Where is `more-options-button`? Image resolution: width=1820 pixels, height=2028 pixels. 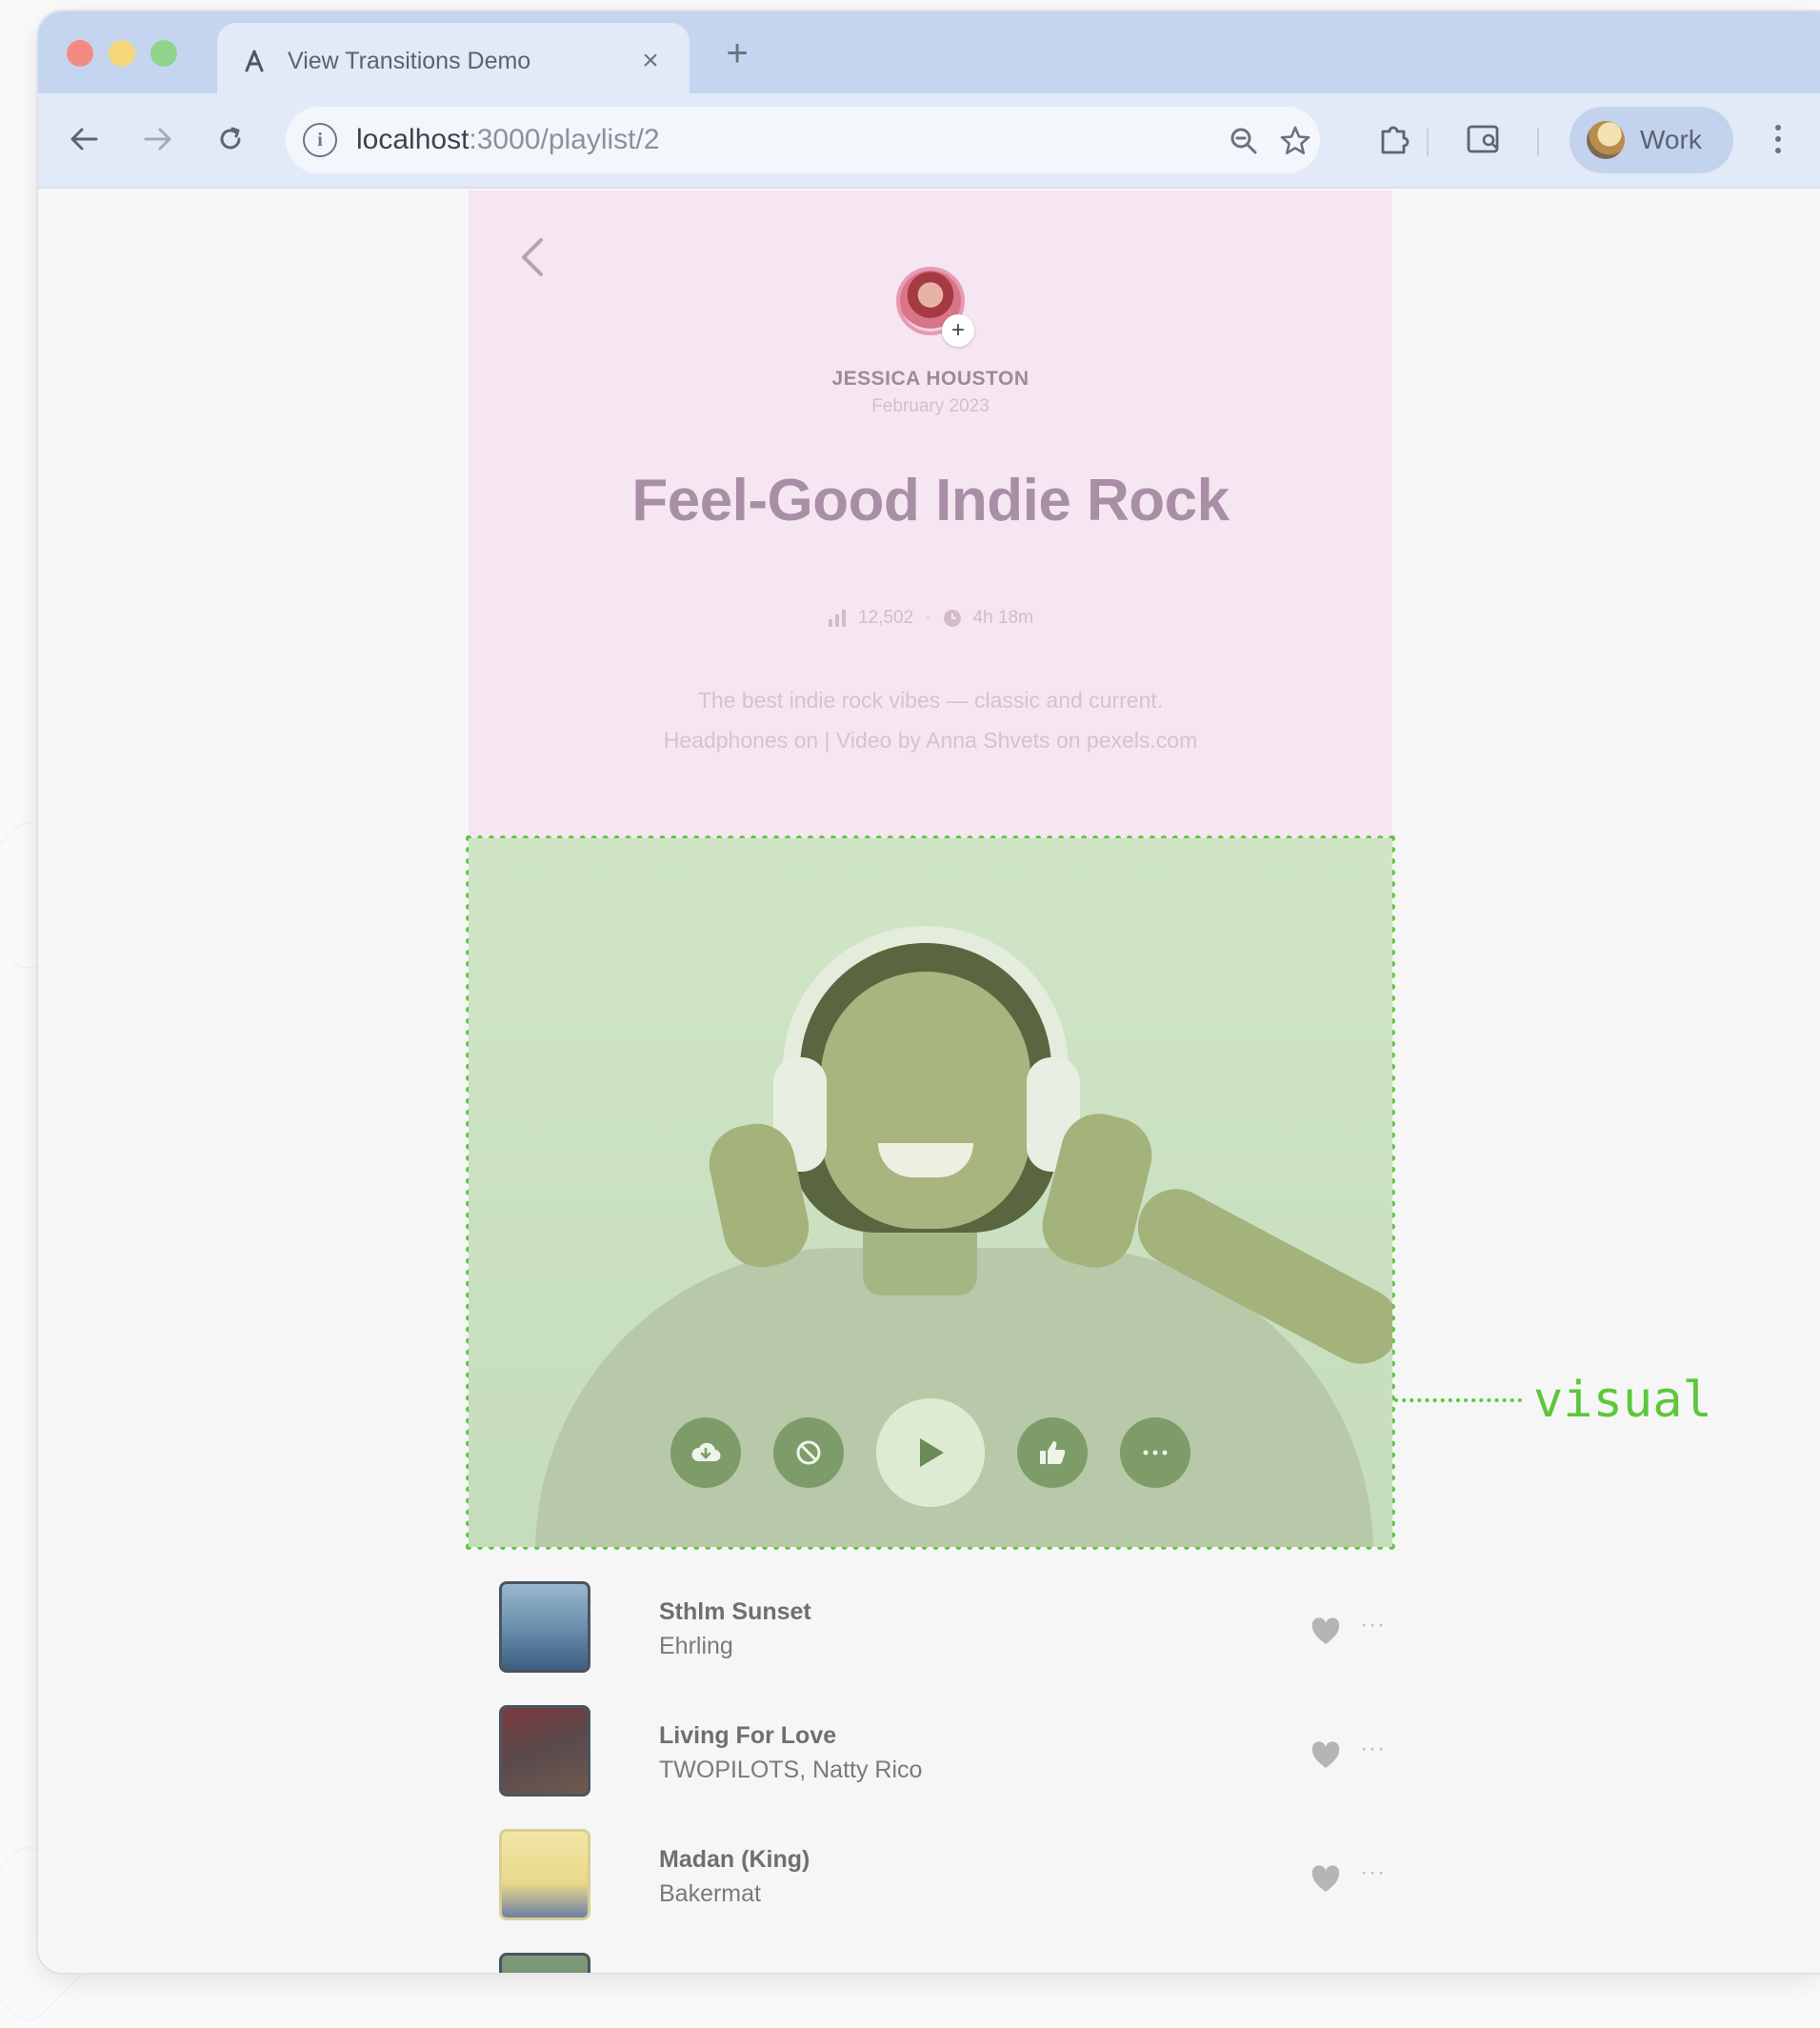 more-options-button is located at coordinates (1155, 1452).